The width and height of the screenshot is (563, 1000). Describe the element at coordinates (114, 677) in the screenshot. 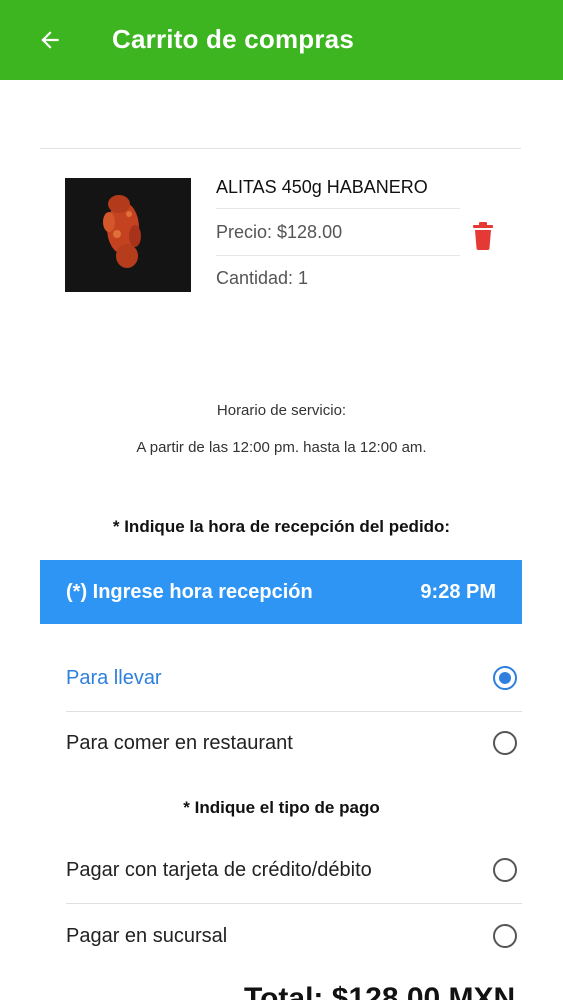

I see `option-label: Para llevar` at that location.